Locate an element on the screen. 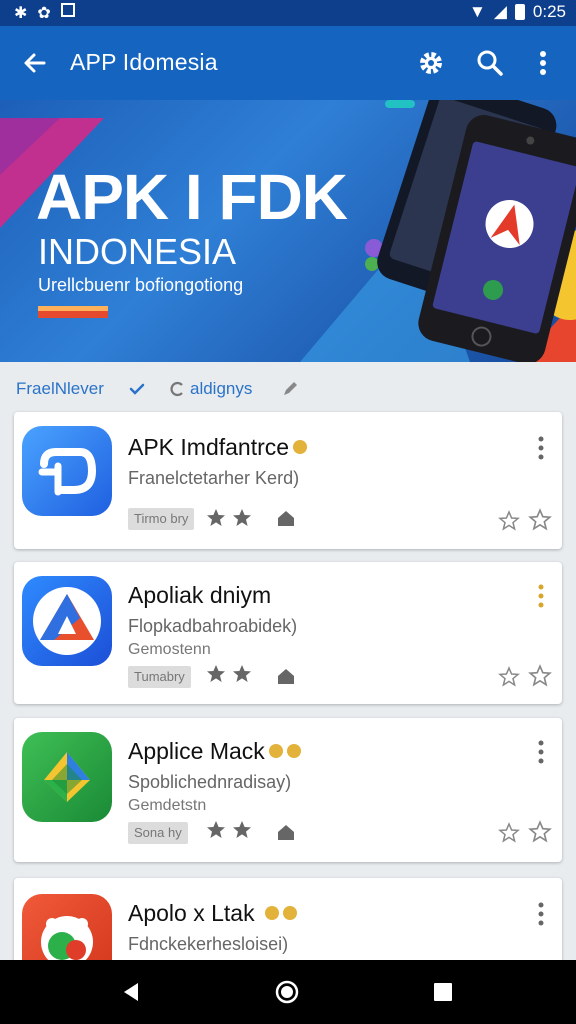 The width and height of the screenshot is (576, 1024). wifi-icon: ▼ is located at coordinates (477, 11).